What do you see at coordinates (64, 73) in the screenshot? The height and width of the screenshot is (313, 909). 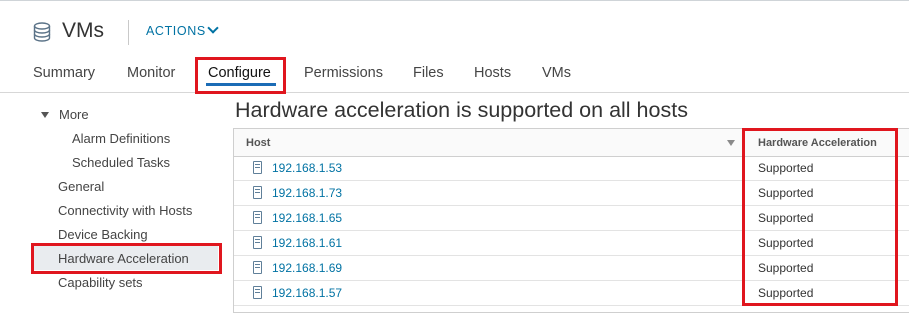 I see `tab-summary: Summary` at bounding box center [64, 73].